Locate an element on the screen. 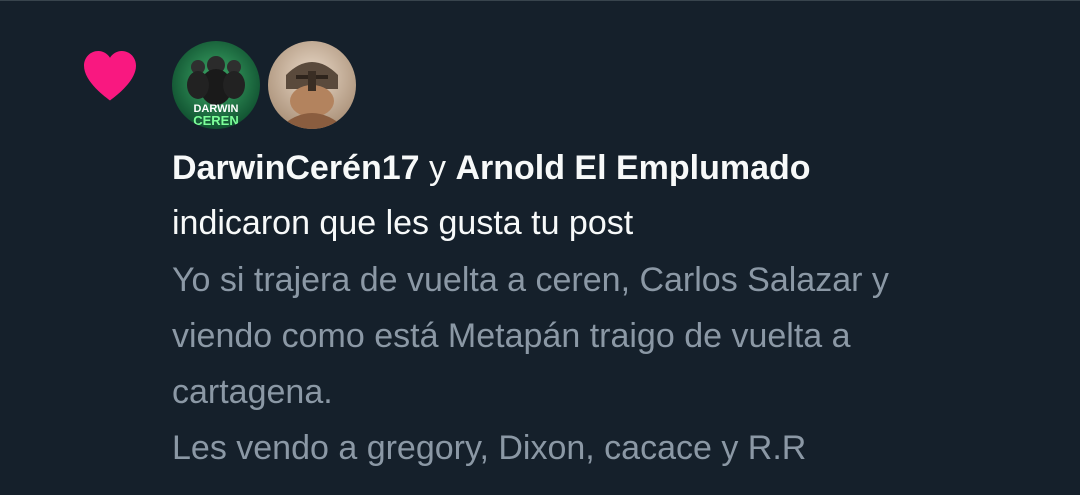 The width and height of the screenshot is (1080, 495). likers-line: DarwinCerén17 y Arnold El Emplumado is located at coordinates (491, 168).